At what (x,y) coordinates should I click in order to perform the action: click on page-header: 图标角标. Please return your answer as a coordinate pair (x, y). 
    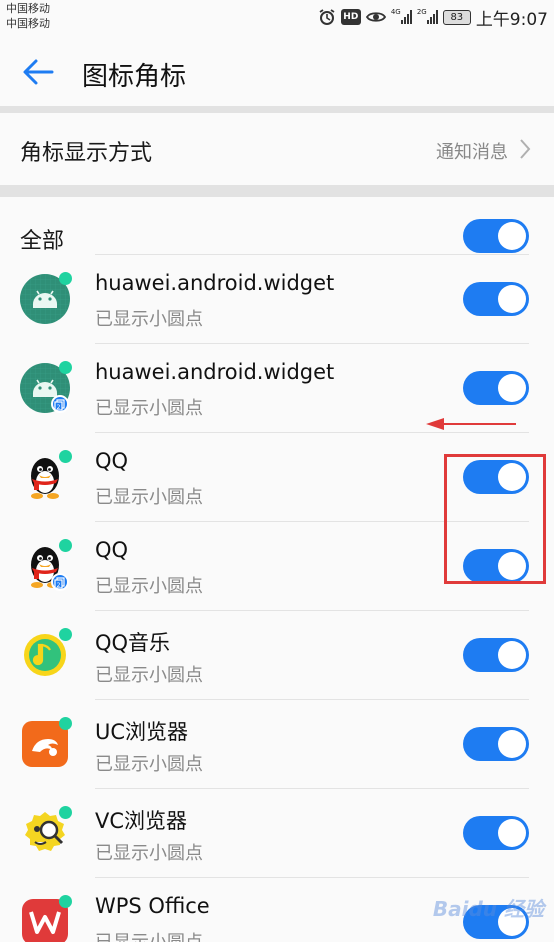
    Looking at the image, I should click on (277, 71).